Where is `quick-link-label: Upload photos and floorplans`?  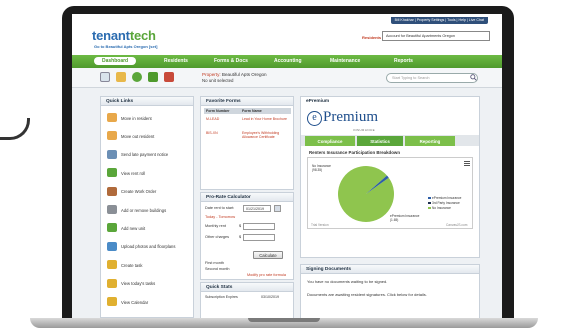 quick-link-label: Upload photos and floorplans is located at coordinates (148, 246).